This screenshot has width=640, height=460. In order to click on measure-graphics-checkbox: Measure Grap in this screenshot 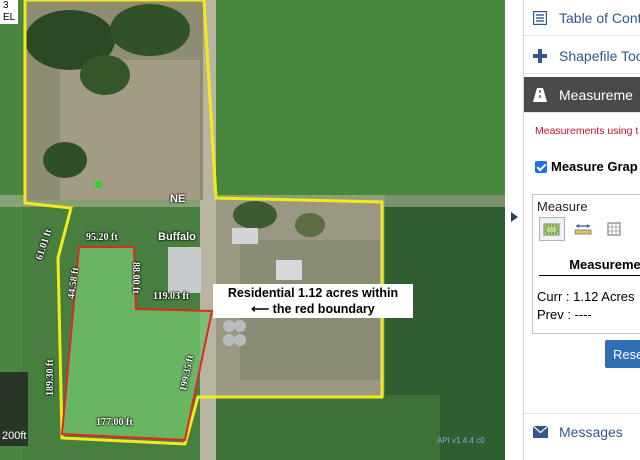, I will do `click(586, 166)`.